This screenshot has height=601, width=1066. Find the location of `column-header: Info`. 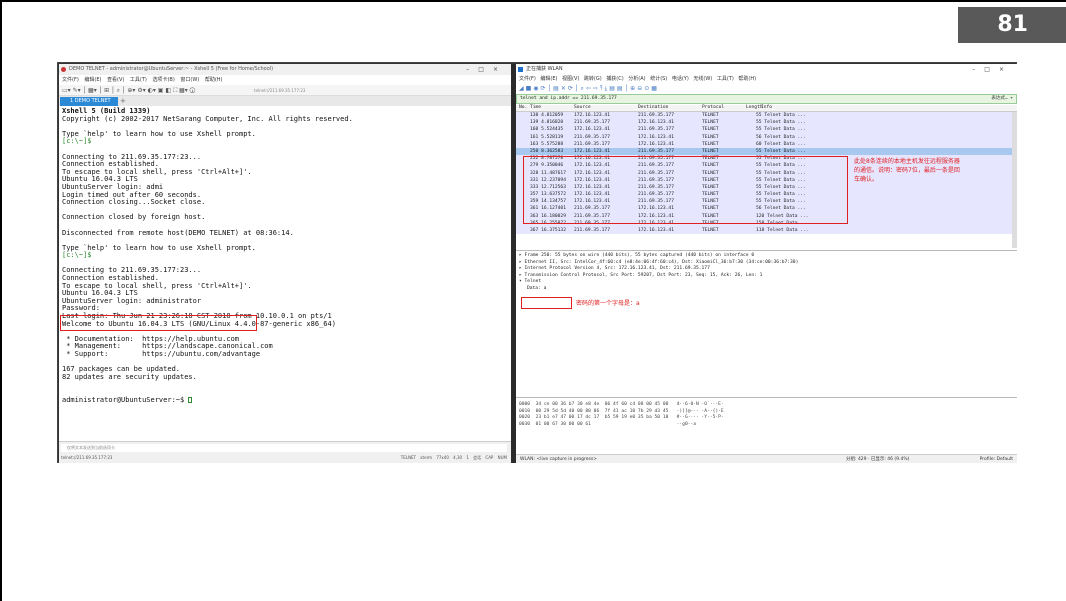

column-header: Info is located at coordinates (766, 107).